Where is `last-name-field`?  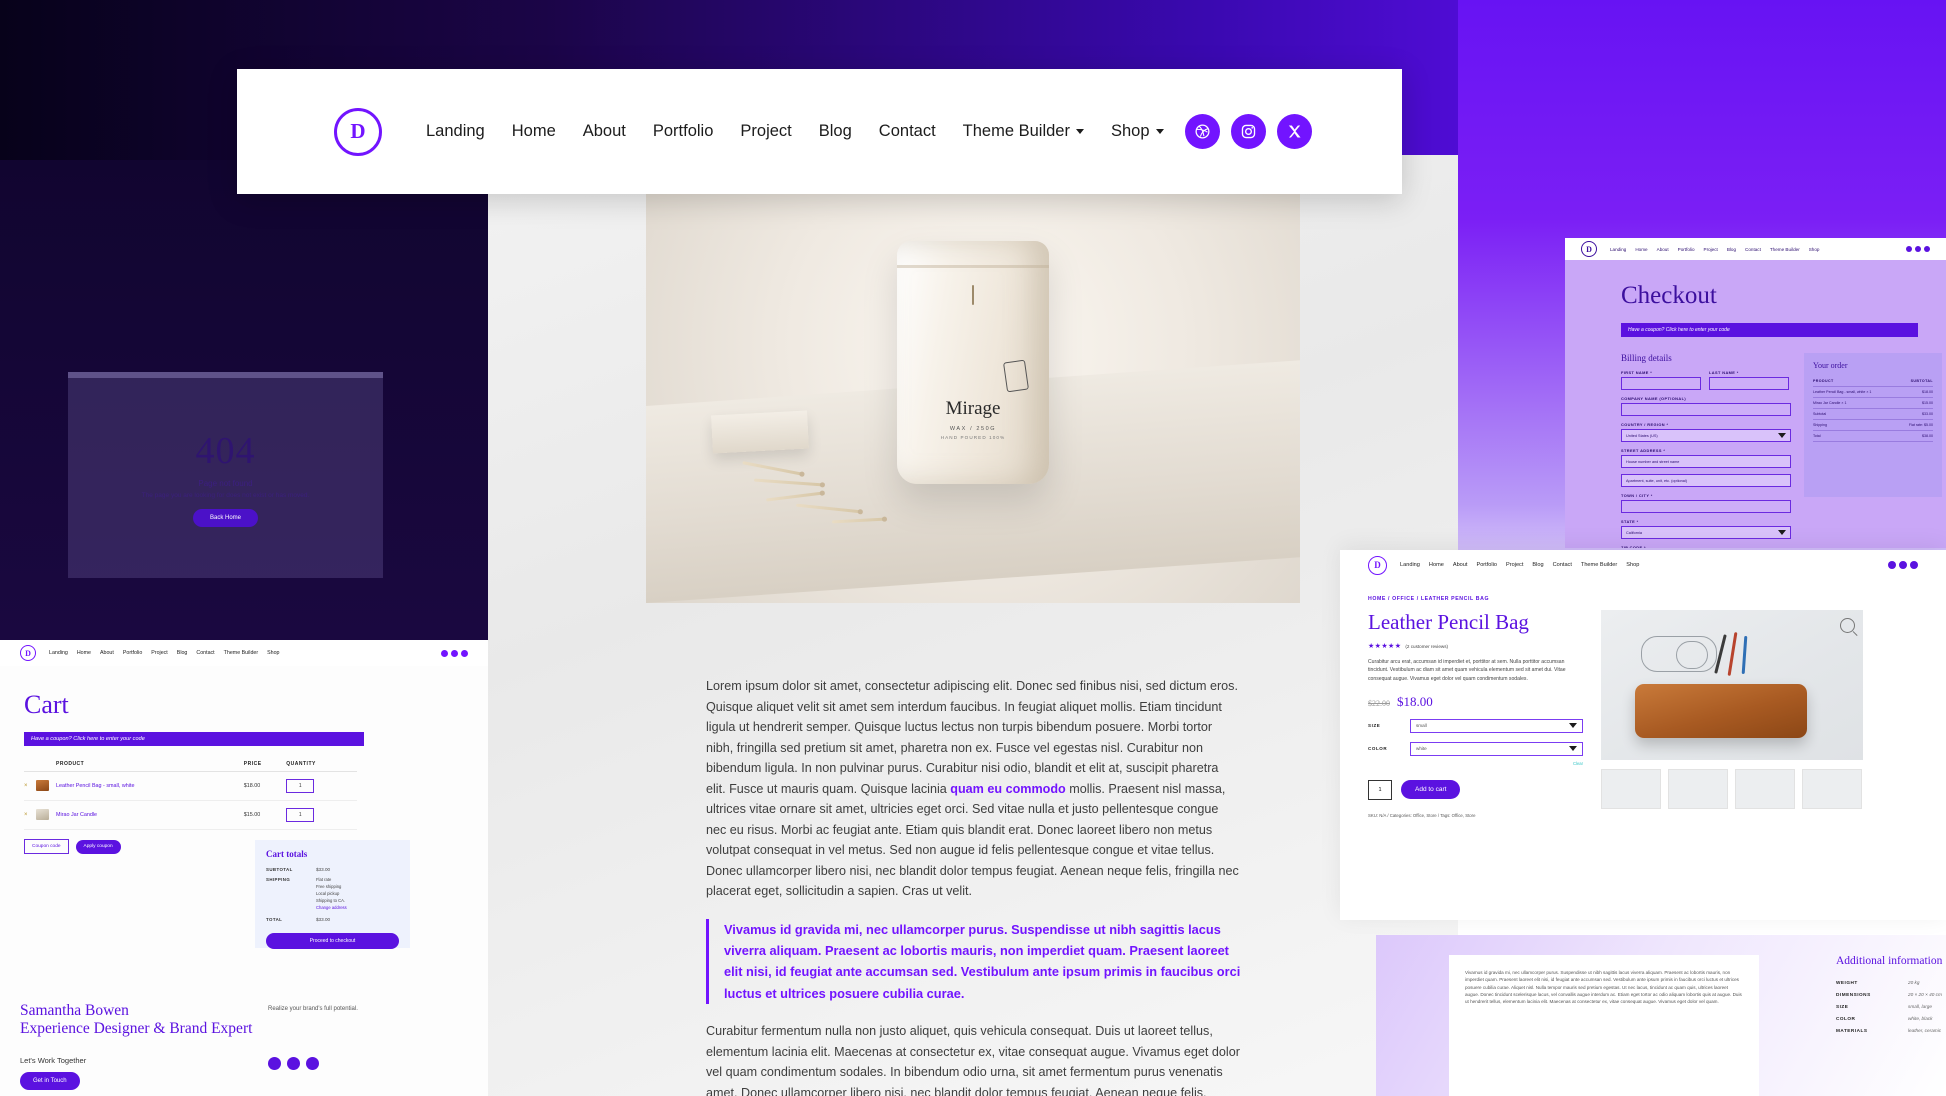
last-name-field is located at coordinates (1749, 383).